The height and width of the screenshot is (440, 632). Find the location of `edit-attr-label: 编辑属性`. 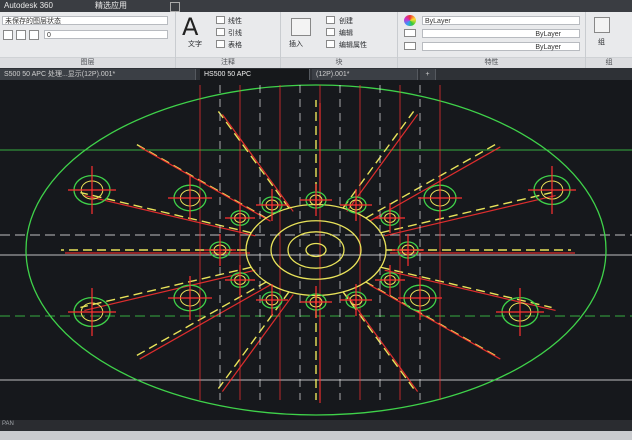

edit-attr-label: 编辑属性 is located at coordinates (353, 45).